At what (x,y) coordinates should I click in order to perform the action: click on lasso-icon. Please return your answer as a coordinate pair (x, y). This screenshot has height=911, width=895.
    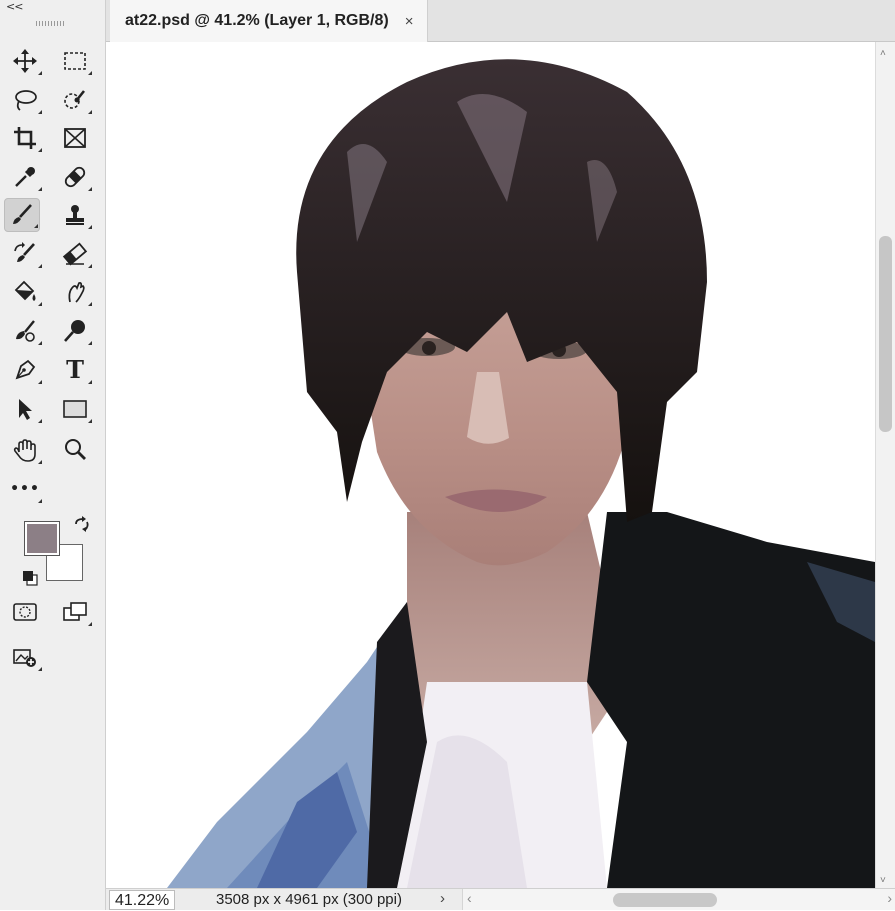
    Looking at the image, I should click on (26, 100).